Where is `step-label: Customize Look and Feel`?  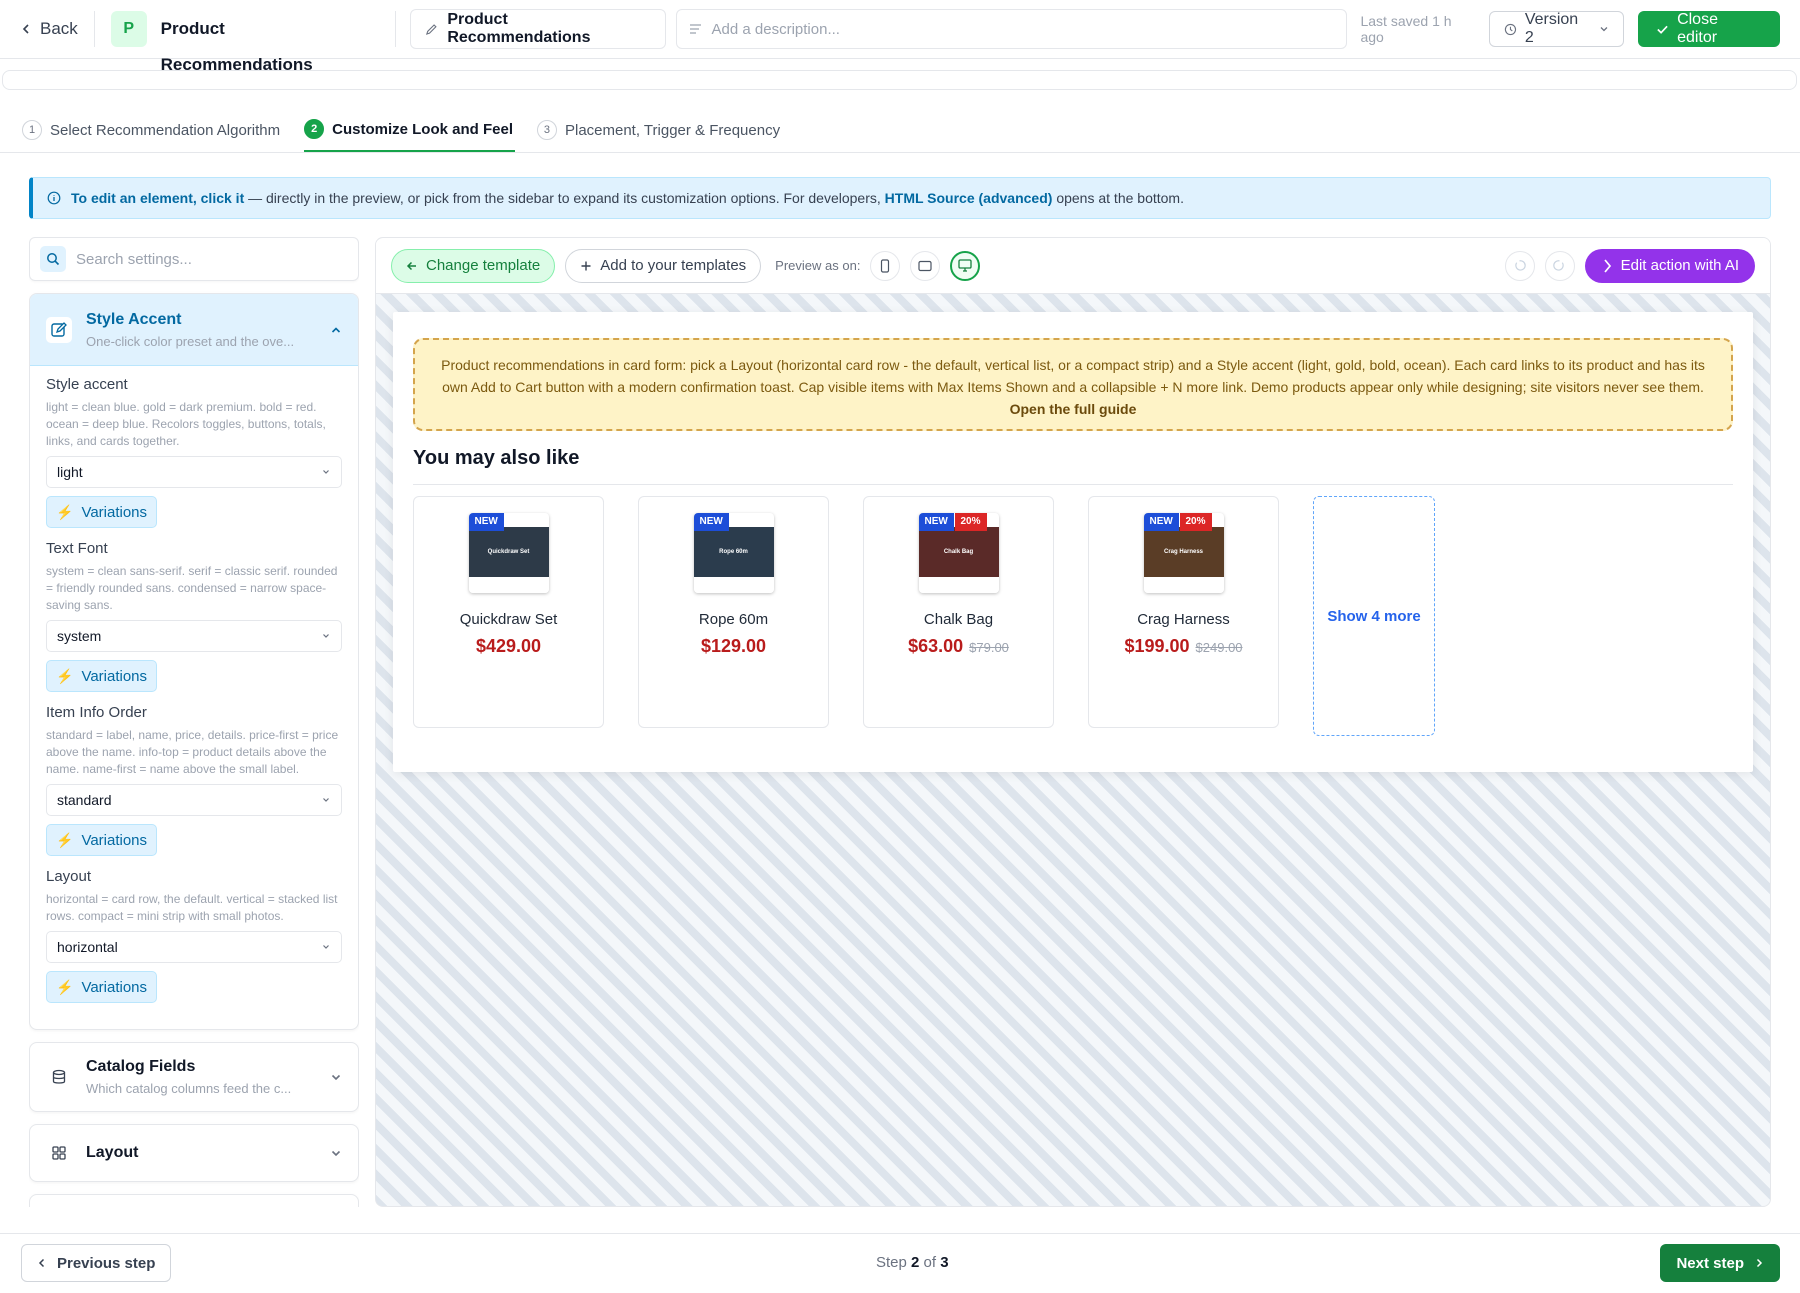 step-label: Customize Look and Feel is located at coordinates (422, 129).